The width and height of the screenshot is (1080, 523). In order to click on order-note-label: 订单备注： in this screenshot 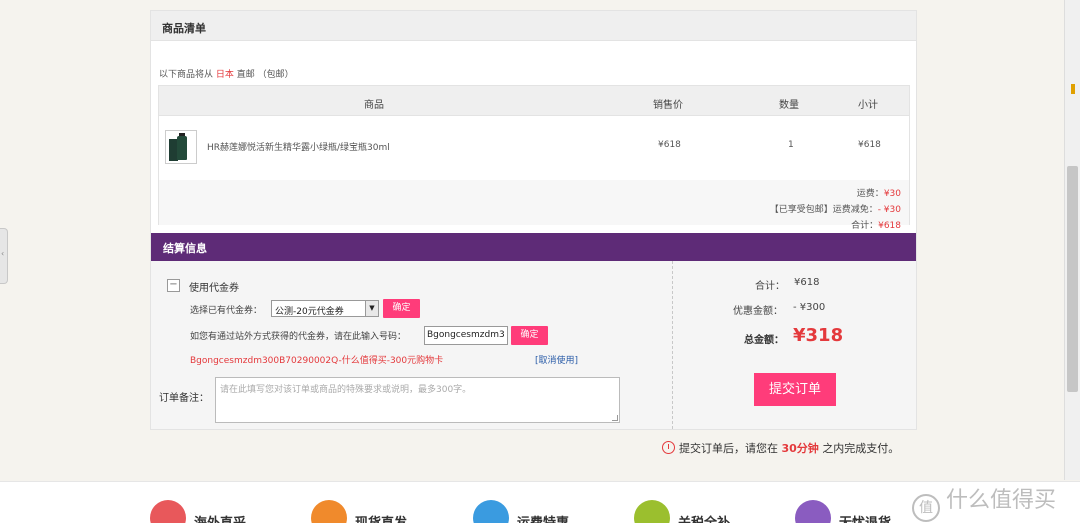, I will do `click(184, 398)`.